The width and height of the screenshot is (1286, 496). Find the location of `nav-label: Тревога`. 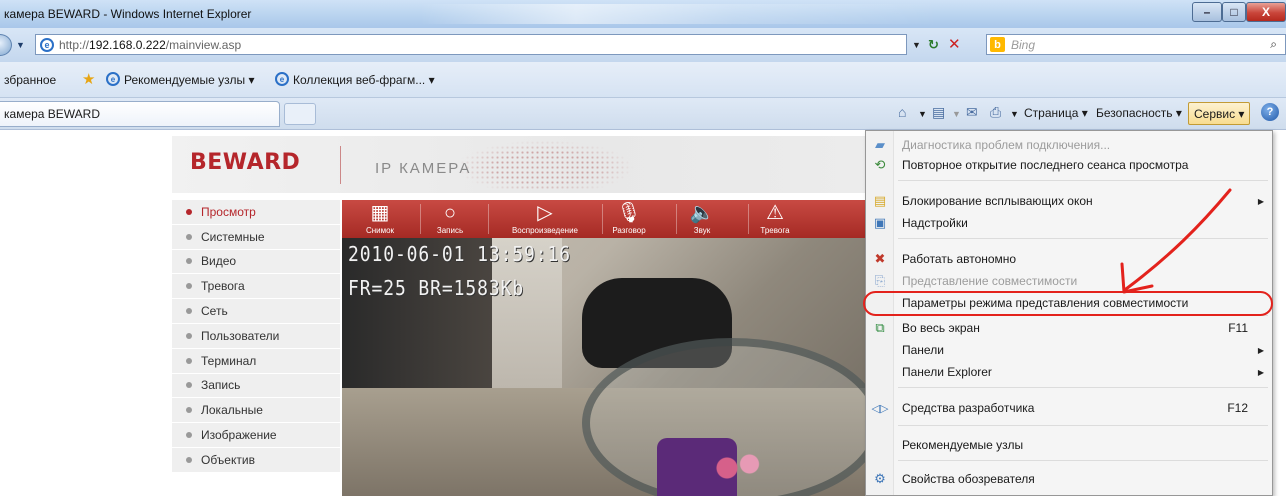

nav-label: Тревога is located at coordinates (223, 286).